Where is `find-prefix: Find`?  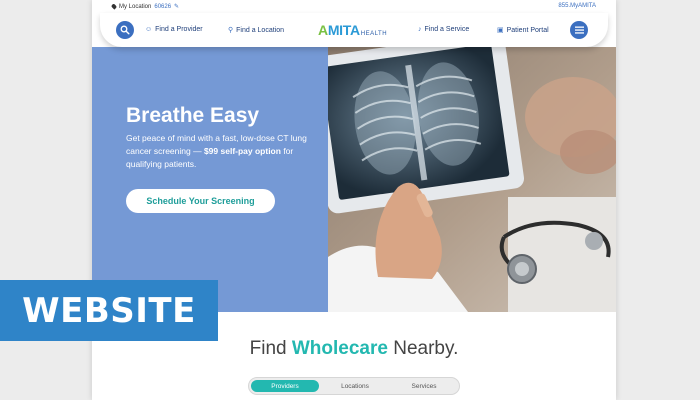
find-prefix: Find is located at coordinates (270, 348).